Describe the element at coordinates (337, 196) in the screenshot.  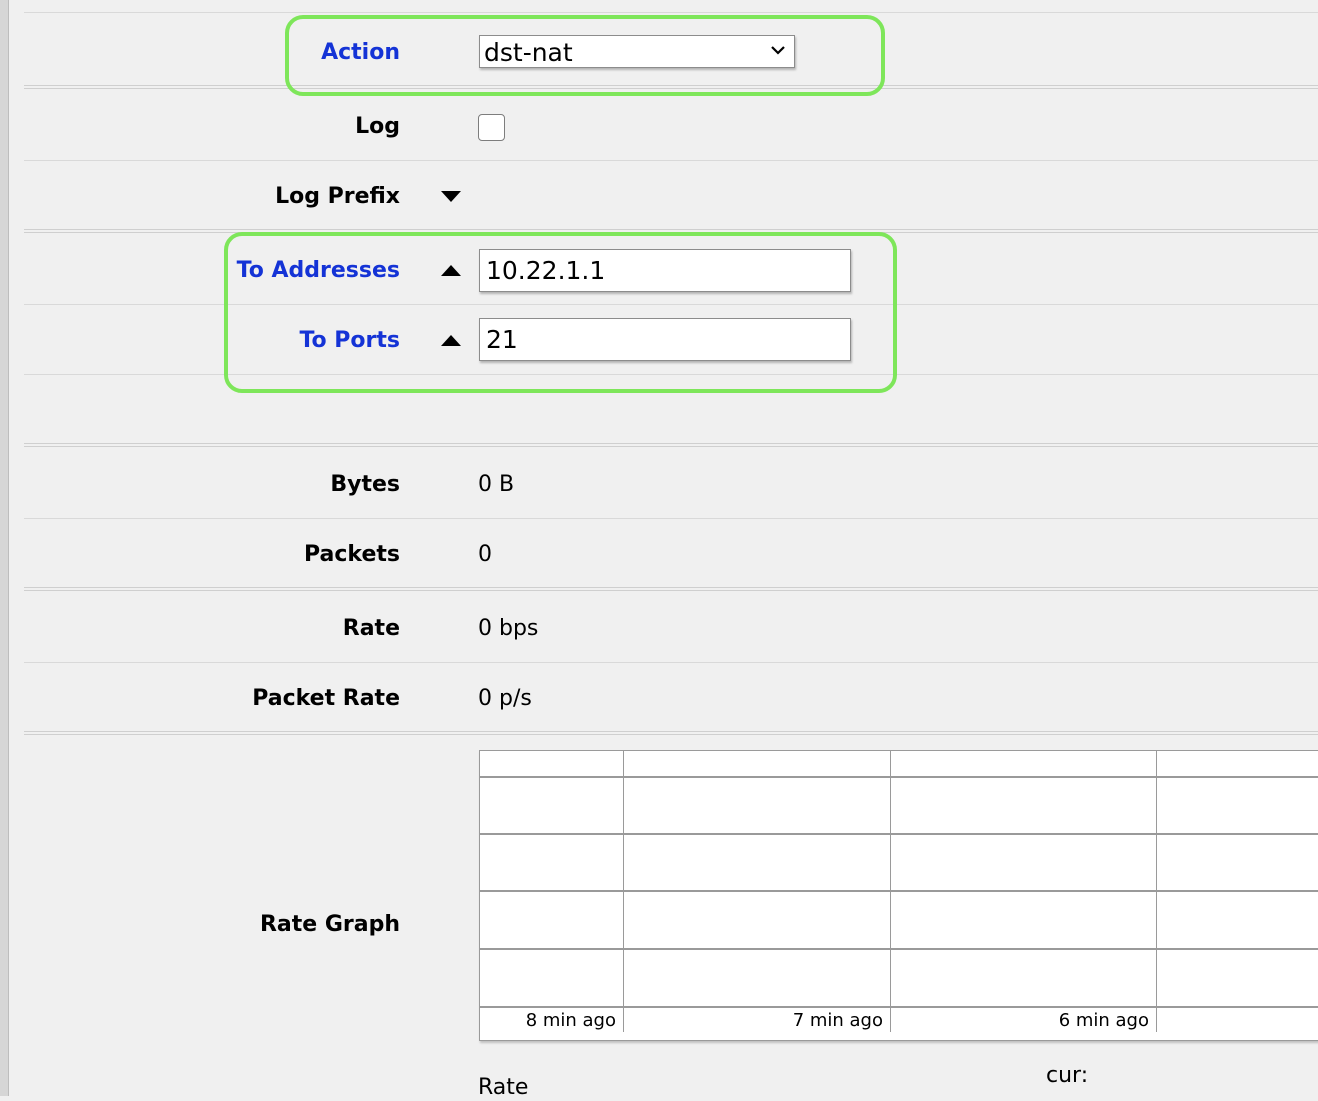
I see `log-prefix-label: Log Prefix` at that location.